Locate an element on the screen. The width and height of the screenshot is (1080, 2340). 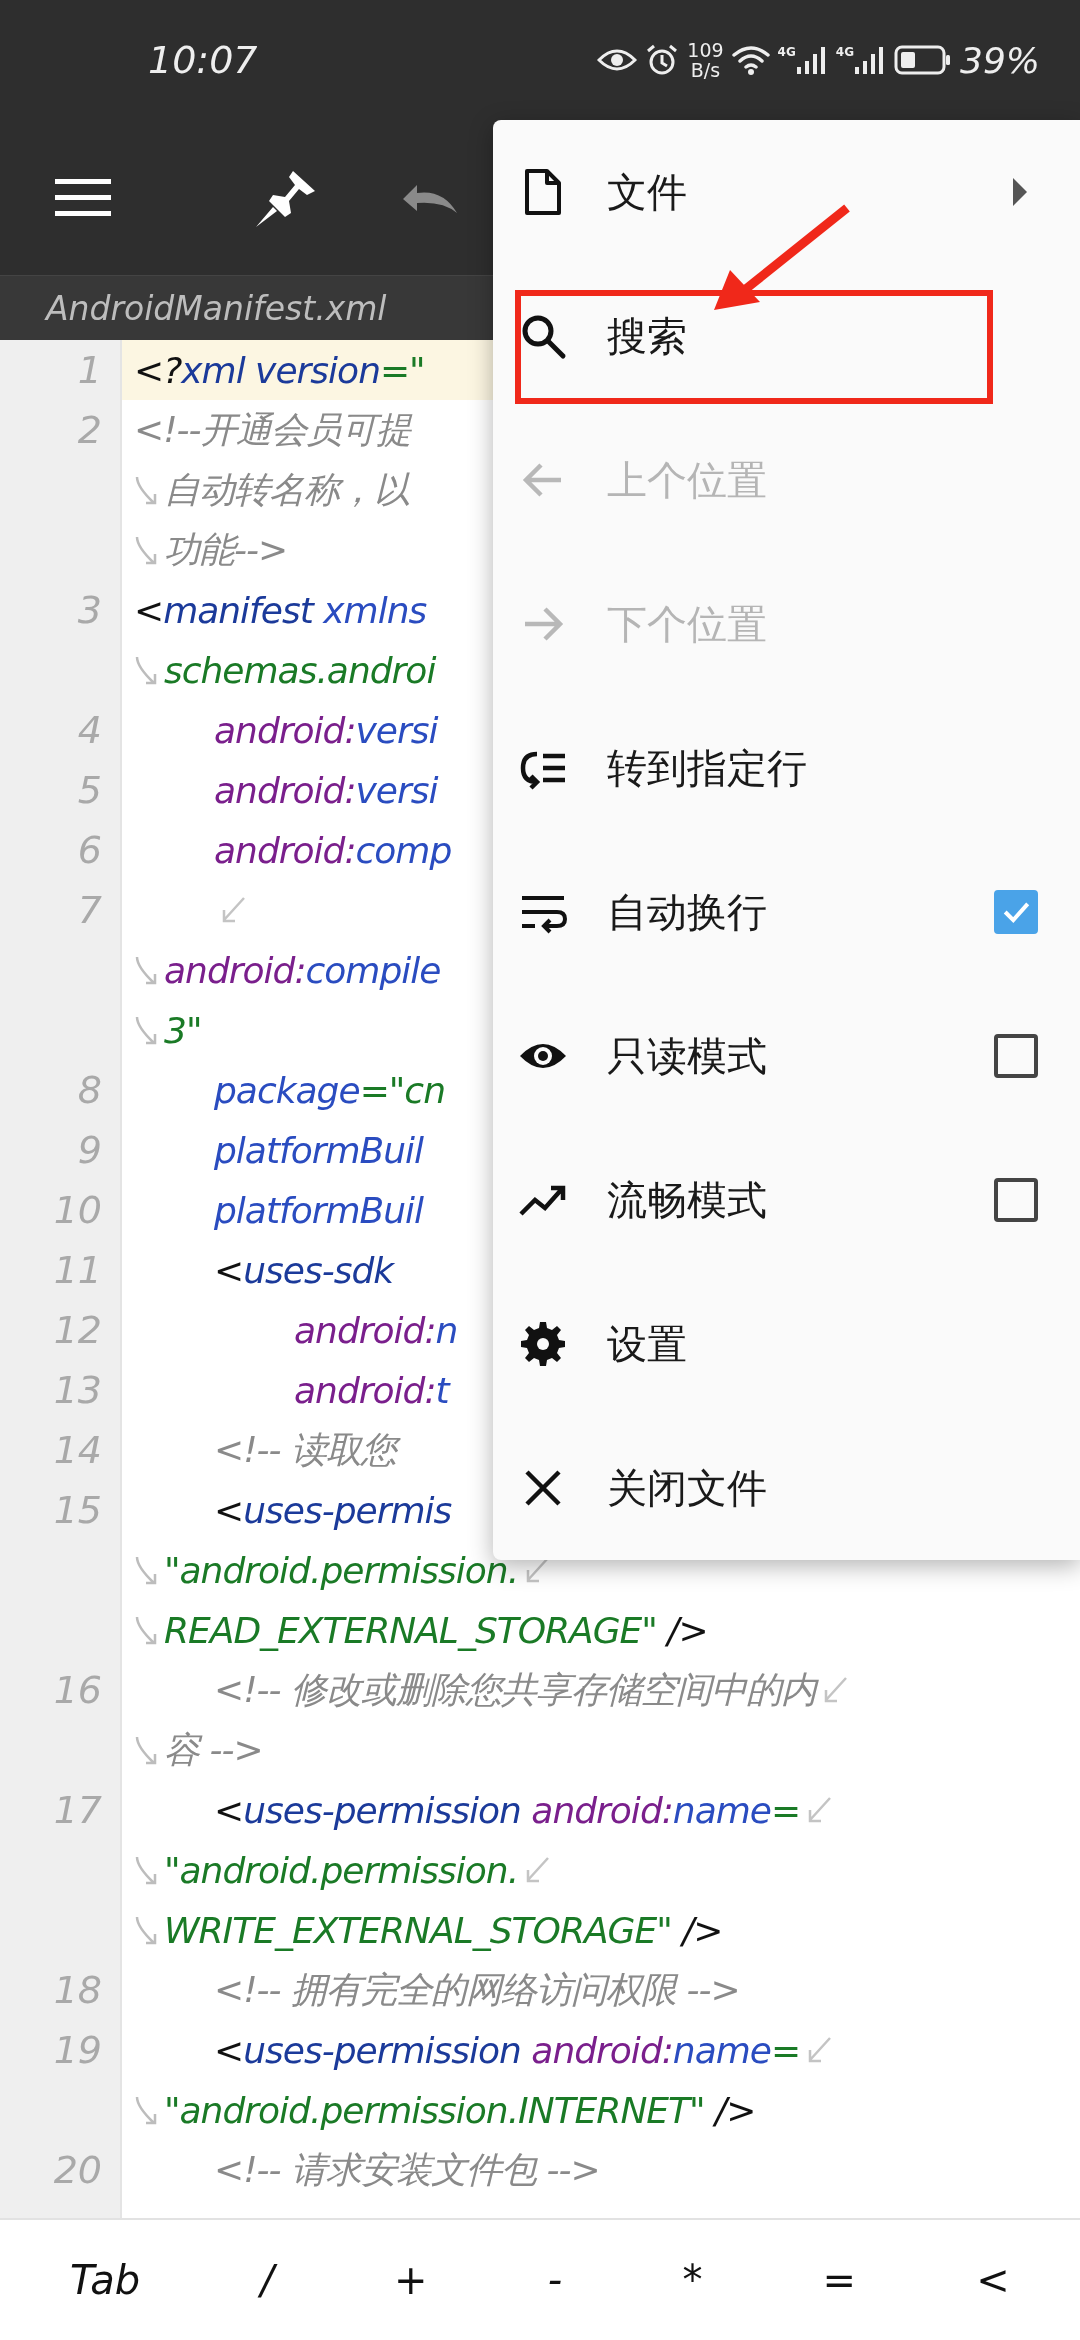
net-unit: B/s is located at coordinates (705, 70).